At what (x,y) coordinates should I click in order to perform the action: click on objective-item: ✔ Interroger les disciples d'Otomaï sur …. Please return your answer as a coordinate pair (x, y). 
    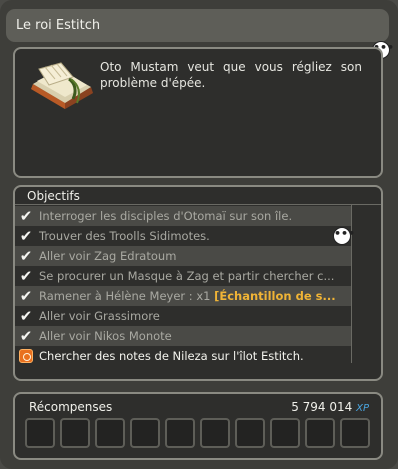
    Looking at the image, I should click on (183, 216).